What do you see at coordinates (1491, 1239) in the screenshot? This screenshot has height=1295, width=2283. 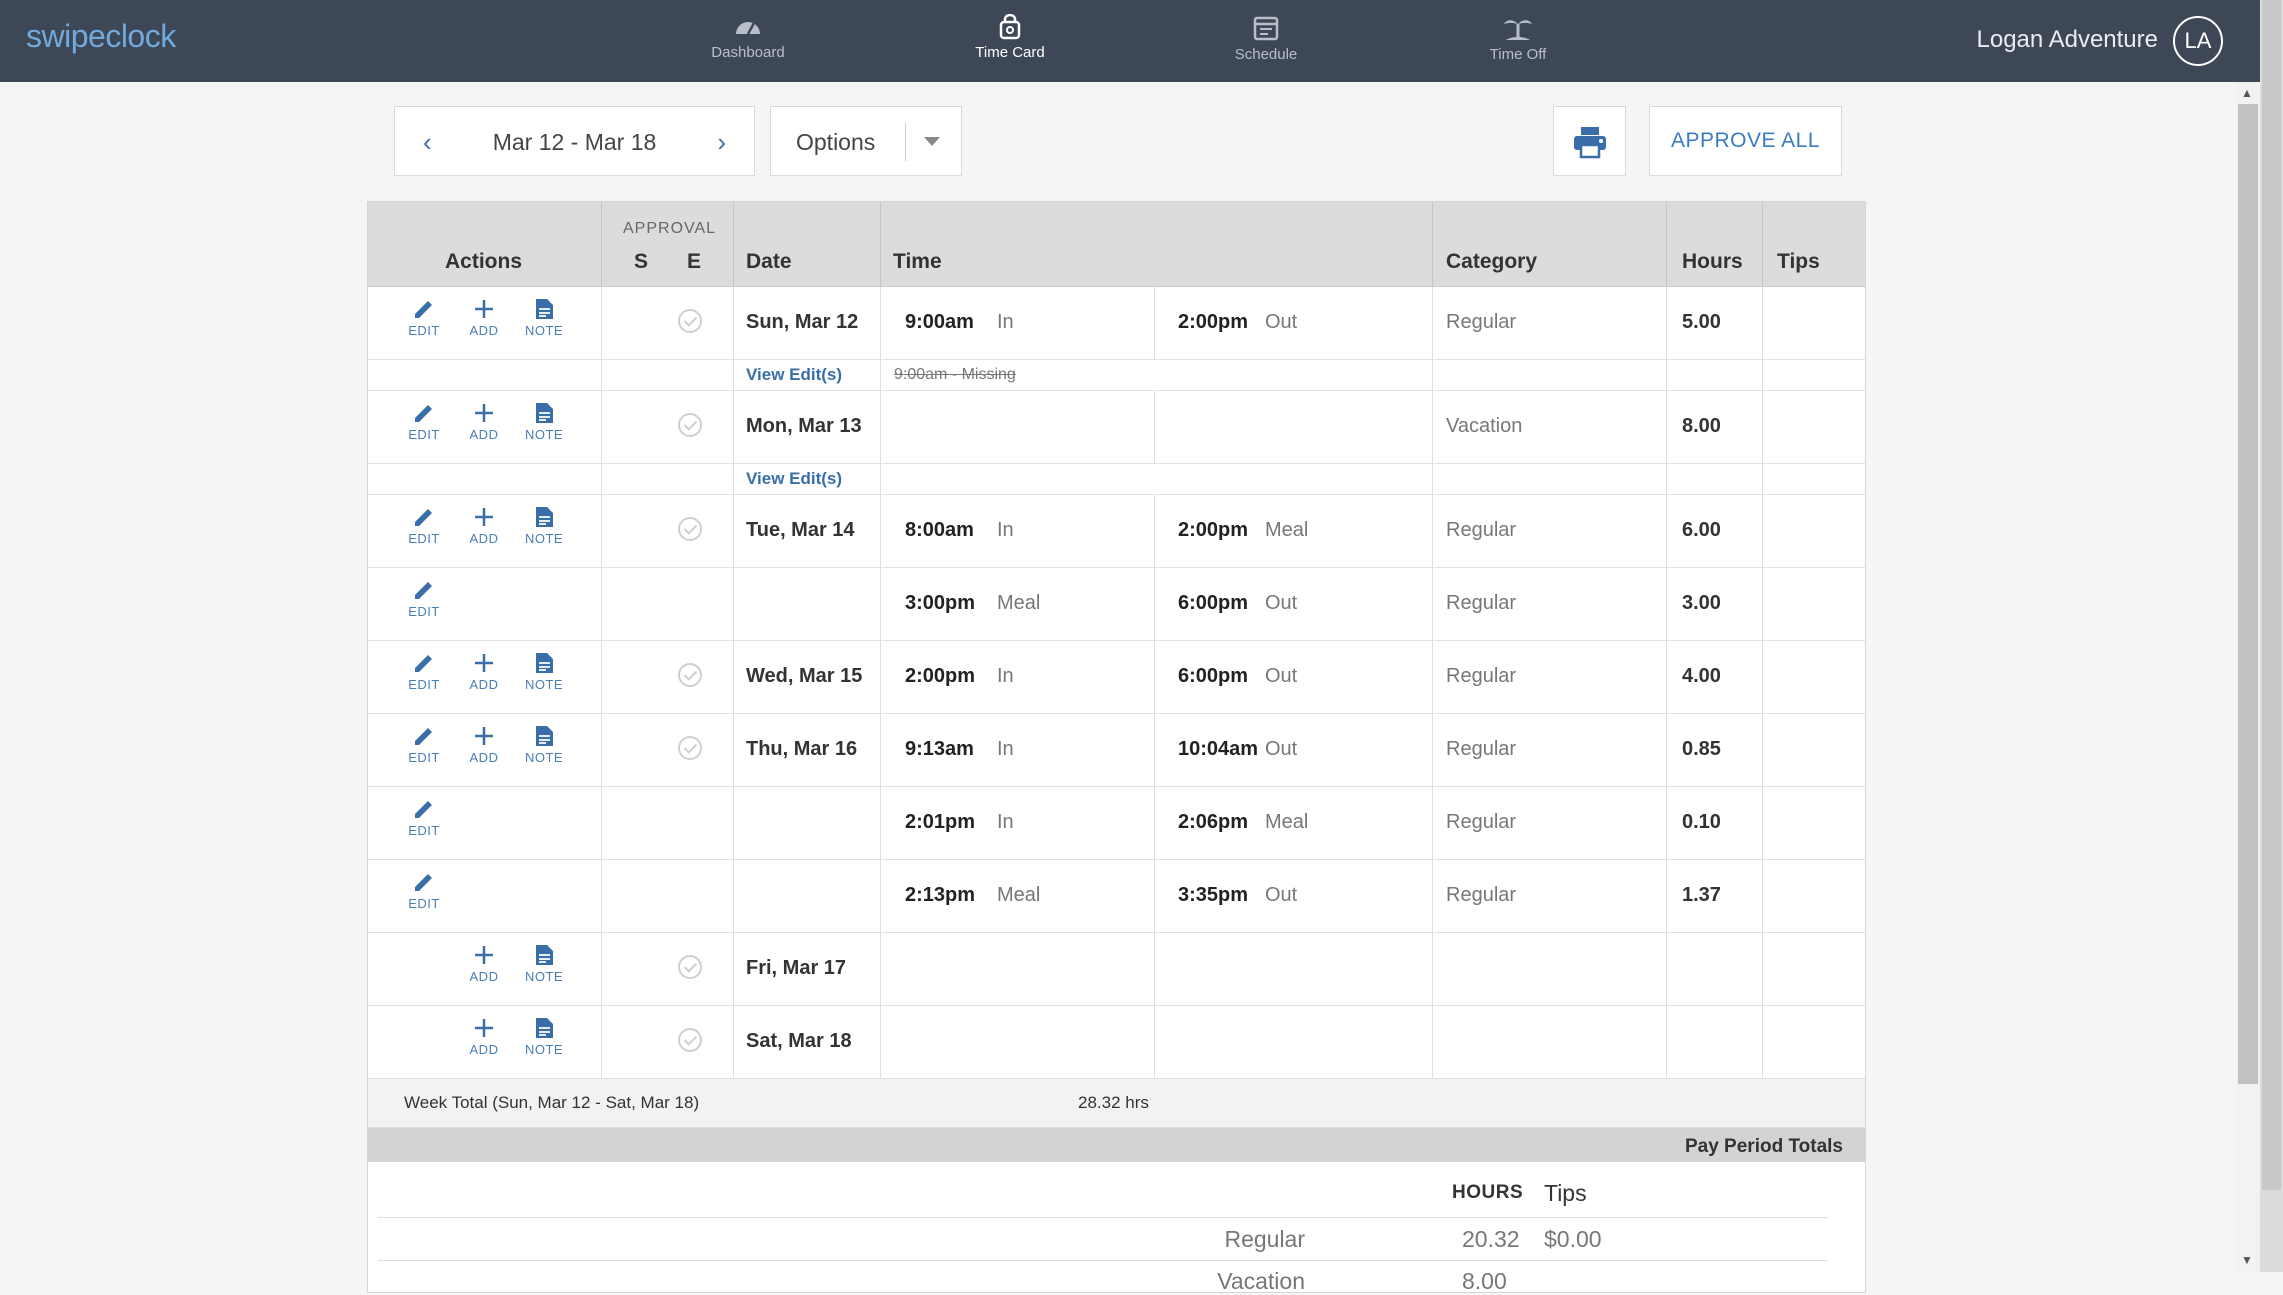 I see `pay-period-row-hours: 20.32` at bounding box center [1491, 1239].